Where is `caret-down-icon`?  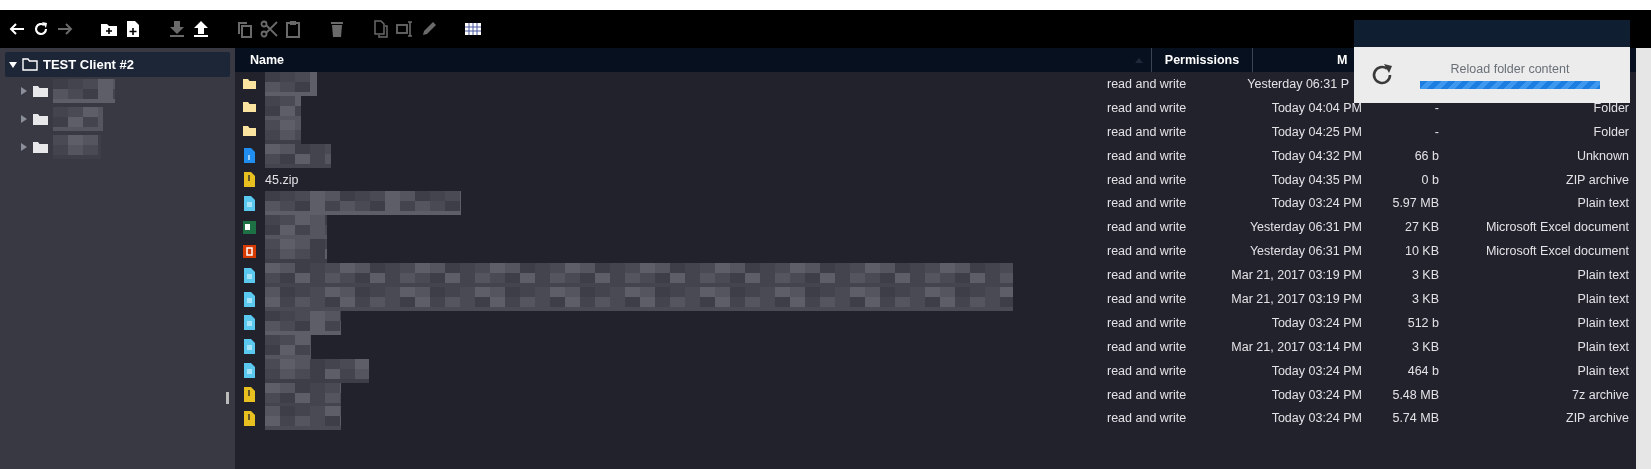
caret-down-icon is located at coordinates (13, 64).